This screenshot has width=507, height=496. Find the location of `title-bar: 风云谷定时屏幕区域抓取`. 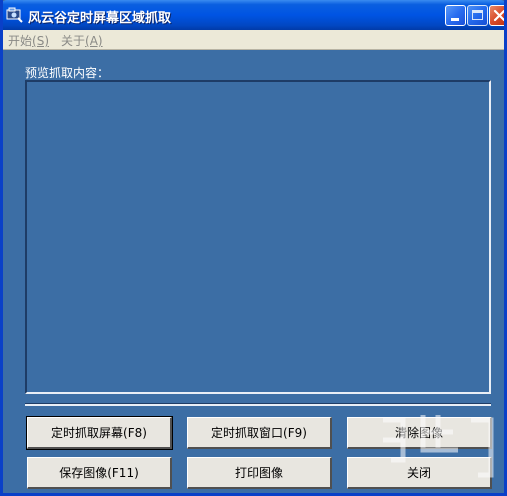

title-bar: 风云谷定时屏幕区域抓取 is located at coordinates (253, 15).